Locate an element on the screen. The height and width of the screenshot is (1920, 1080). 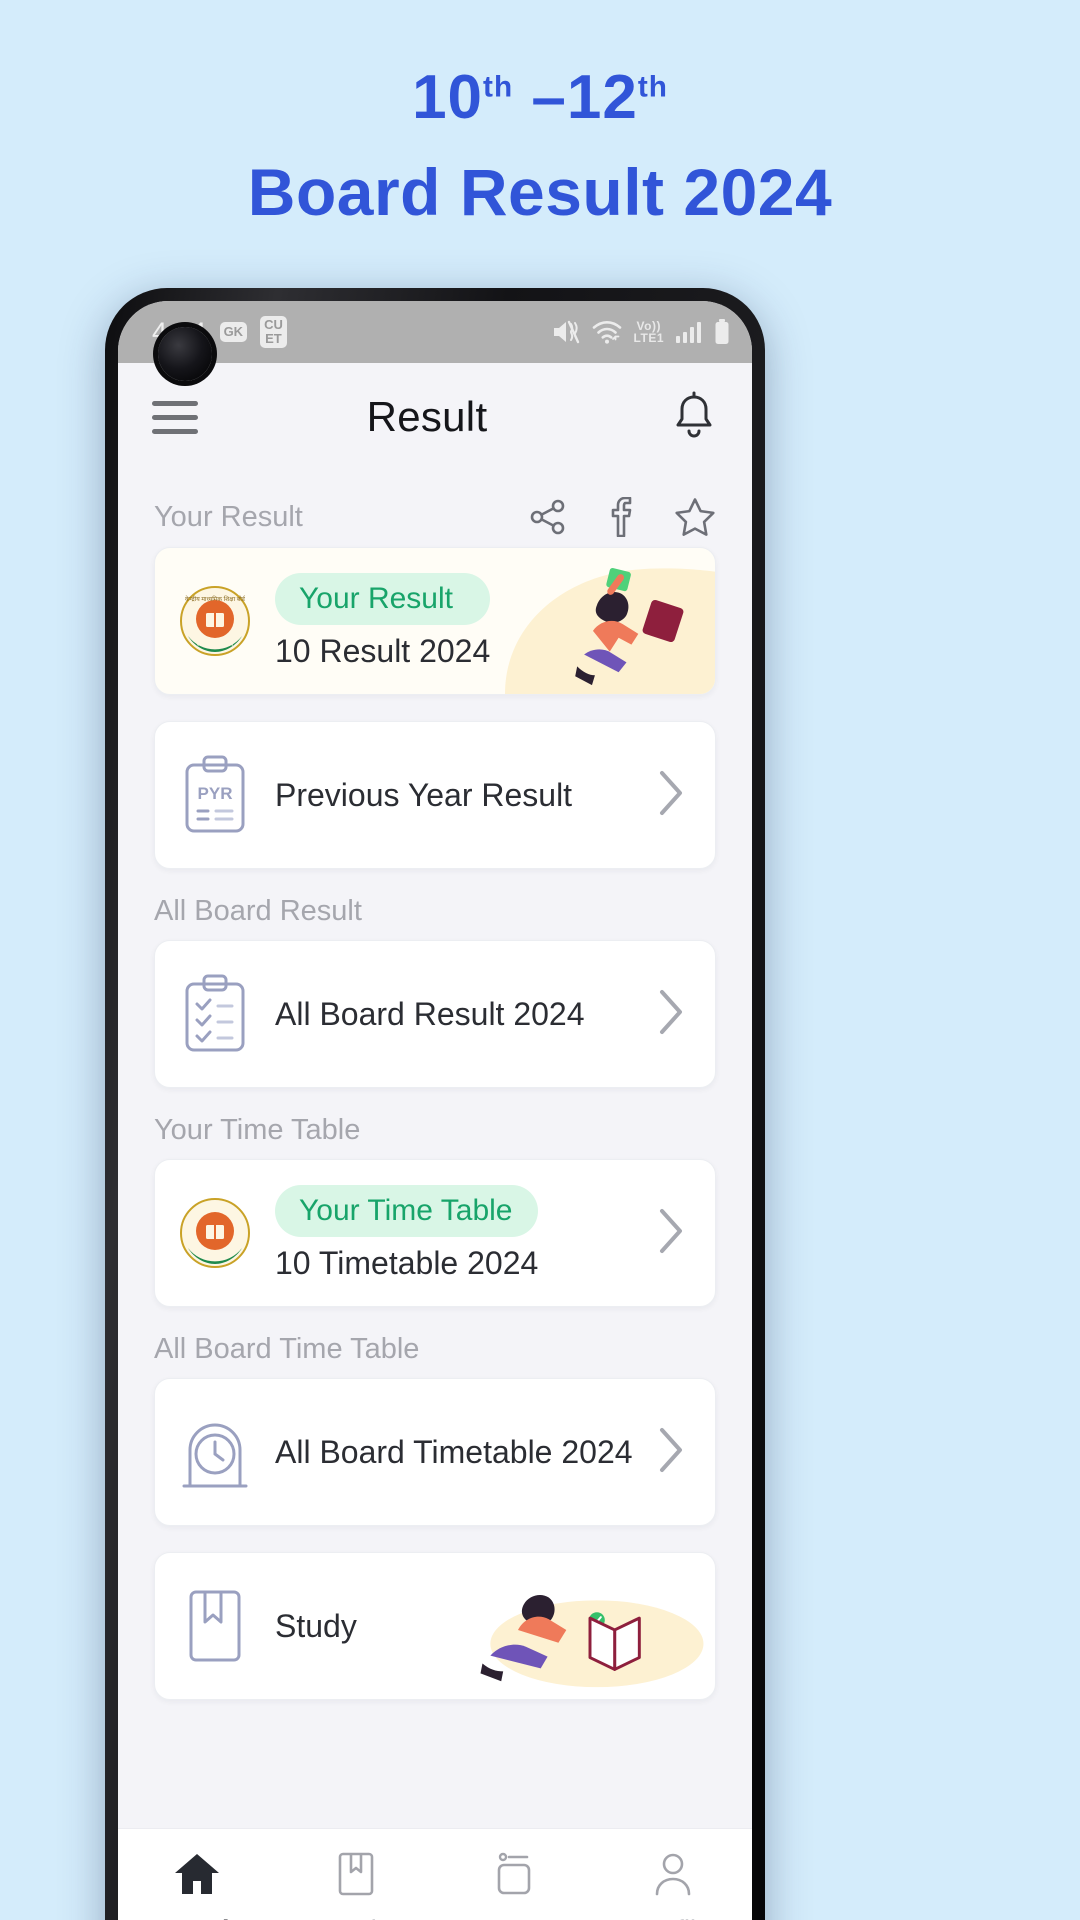
nav-label-post: Post is located at coordinates (514, 1917).